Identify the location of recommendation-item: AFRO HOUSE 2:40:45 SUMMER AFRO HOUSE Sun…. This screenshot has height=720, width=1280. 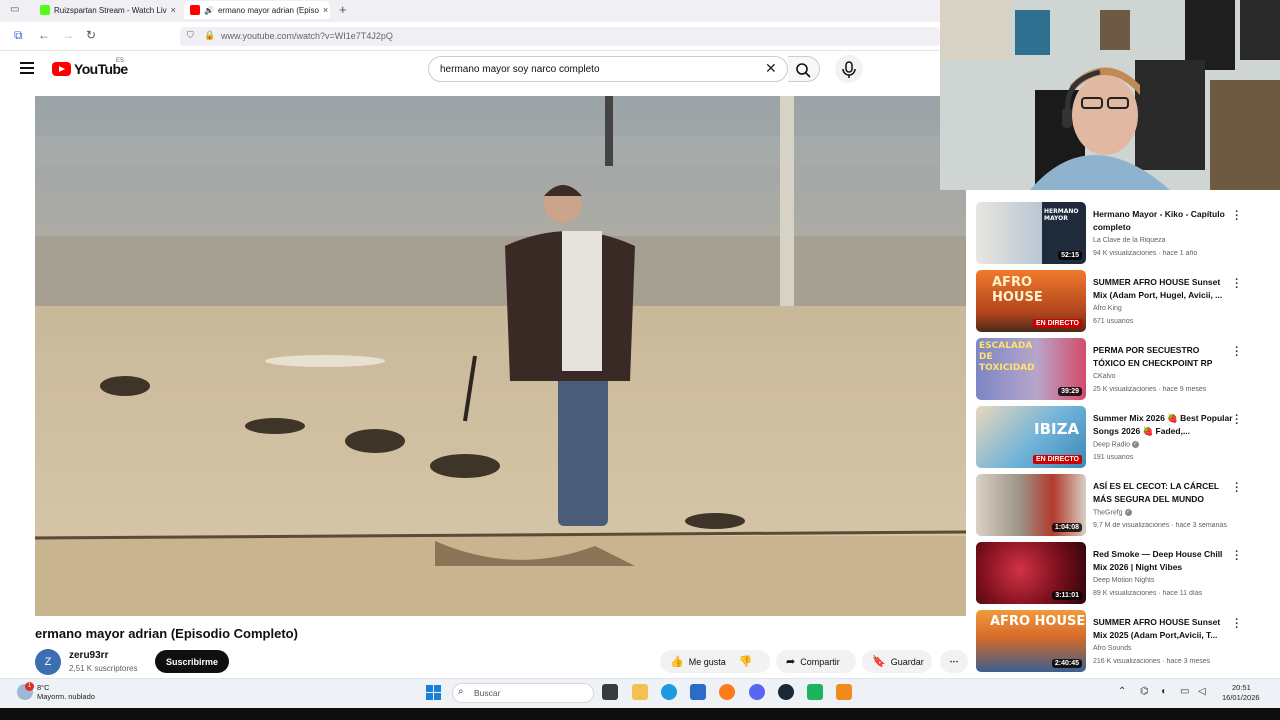
(1126, 641).